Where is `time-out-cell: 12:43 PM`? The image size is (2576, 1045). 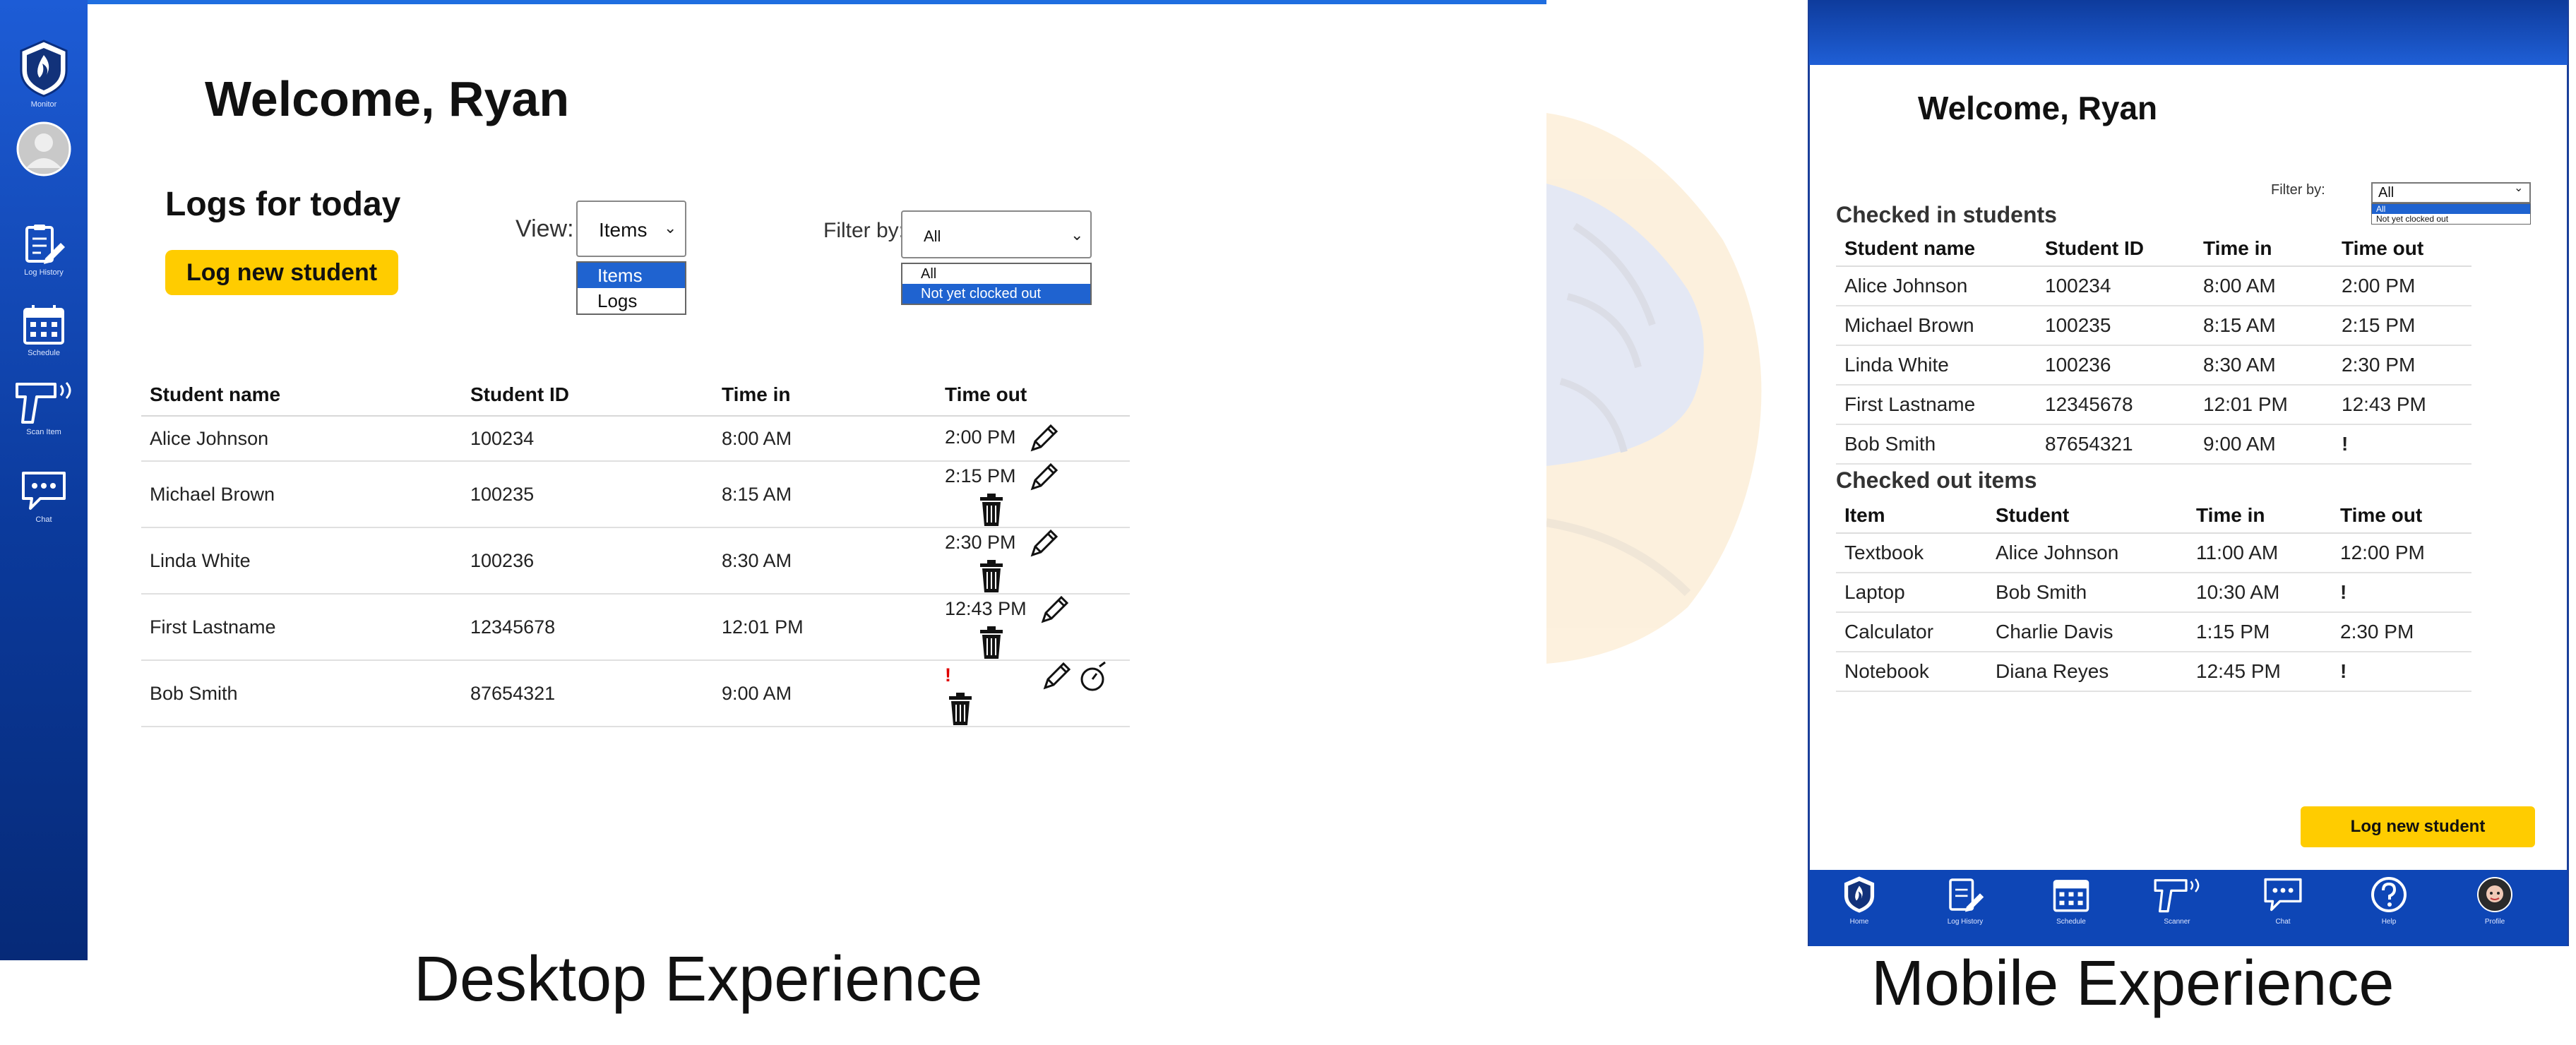 time-out-cell: 12:43 PM is located at coordinates (1033, 627).